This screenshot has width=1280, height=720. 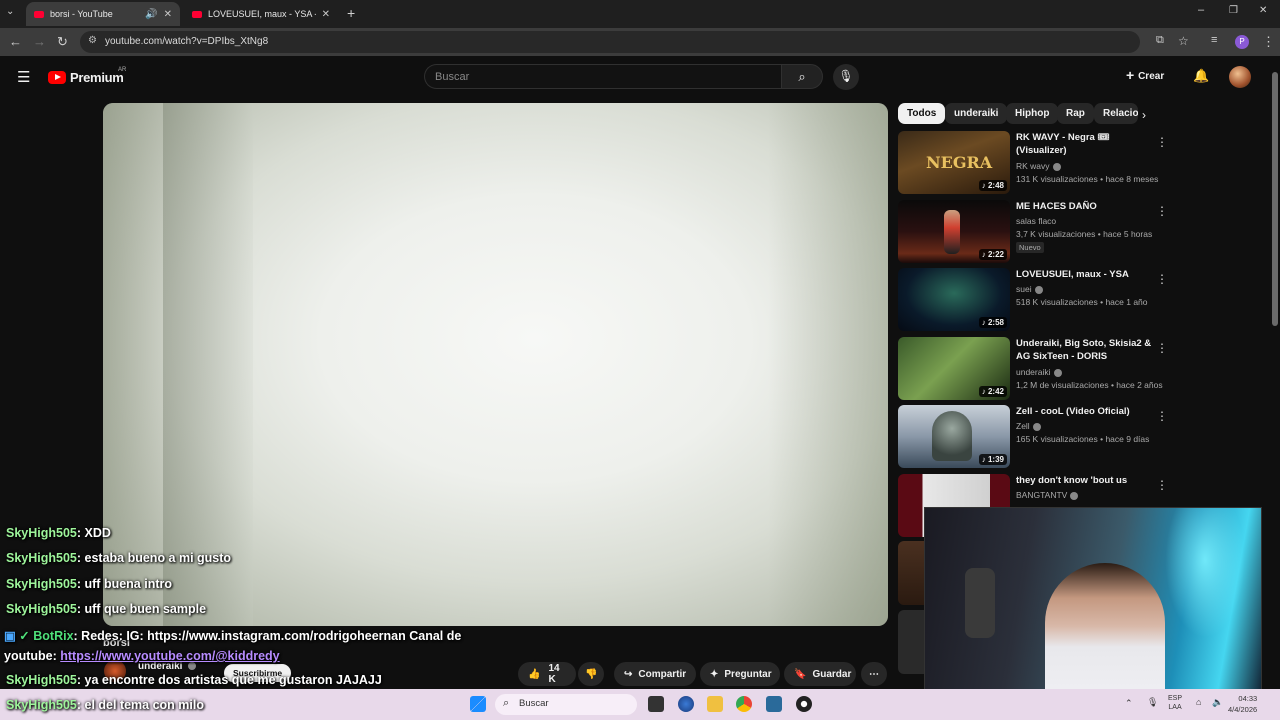 I want to click on chevron-right-icon: ›, so click(x=1144, y=115).